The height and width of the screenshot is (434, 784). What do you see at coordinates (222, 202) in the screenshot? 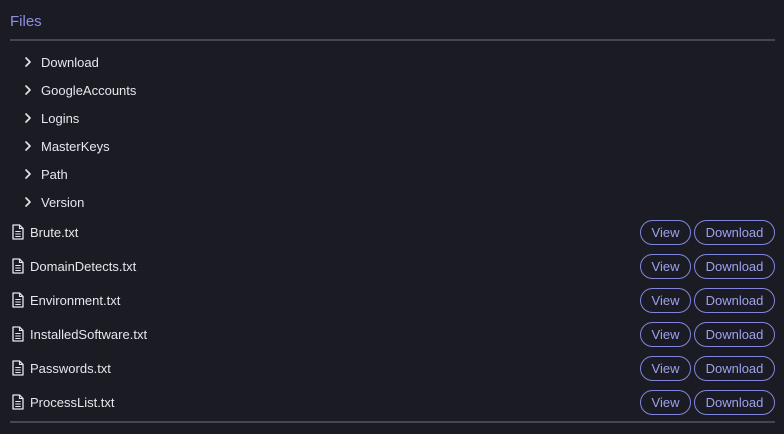
I see `folder-item-version: Version` at bounding box center [222, 202].